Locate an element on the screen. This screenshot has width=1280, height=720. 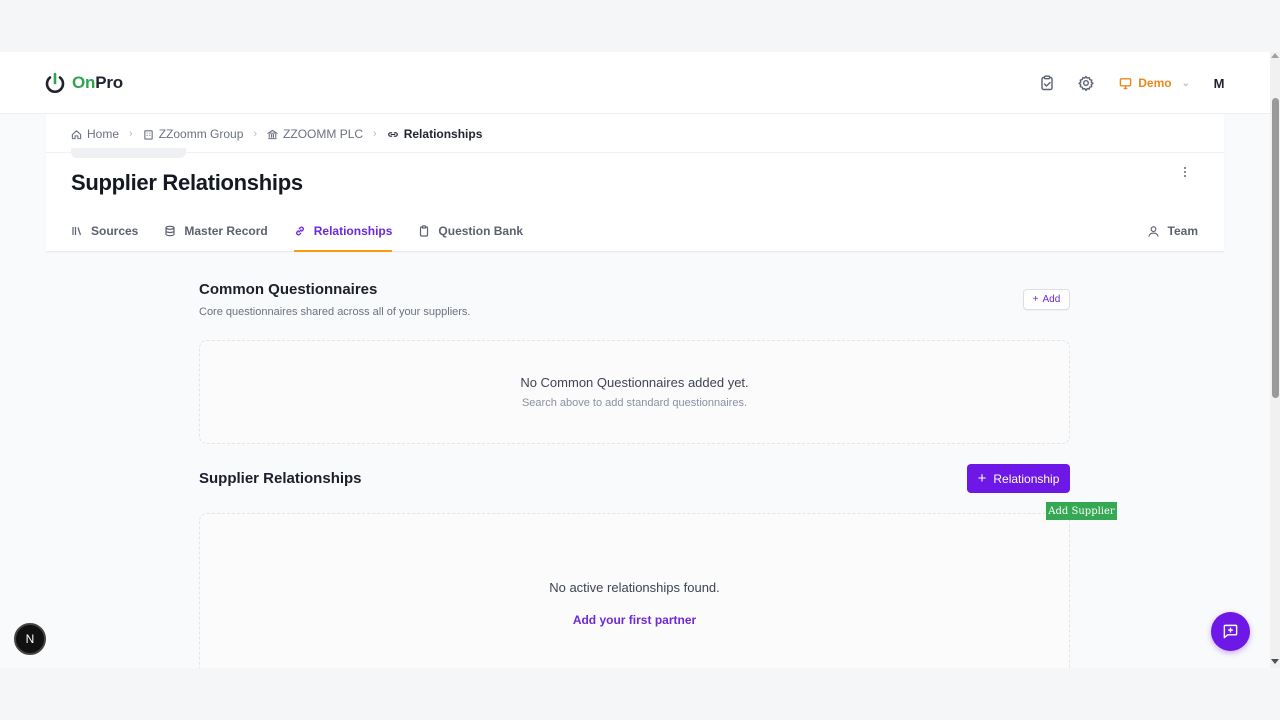
chevron-down-icon: ⌄ is located at coordinates (1185, 83).